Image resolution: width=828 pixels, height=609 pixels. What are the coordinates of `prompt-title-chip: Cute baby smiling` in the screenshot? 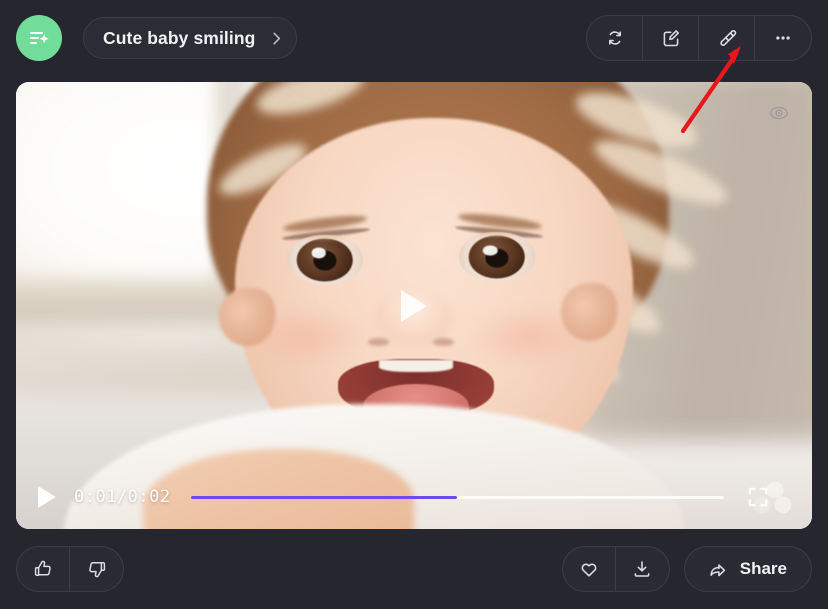 It's located at (190, 38).